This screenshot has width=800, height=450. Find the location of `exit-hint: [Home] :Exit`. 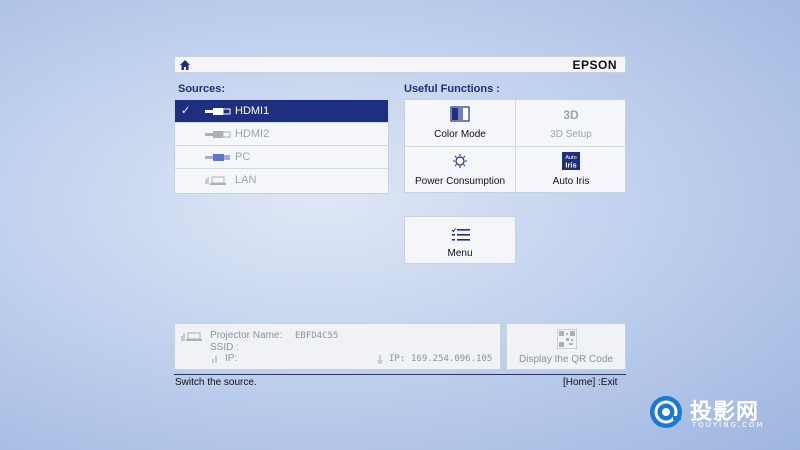

exit-hint: [Home] :Exit is located at coordinates (590, 382).